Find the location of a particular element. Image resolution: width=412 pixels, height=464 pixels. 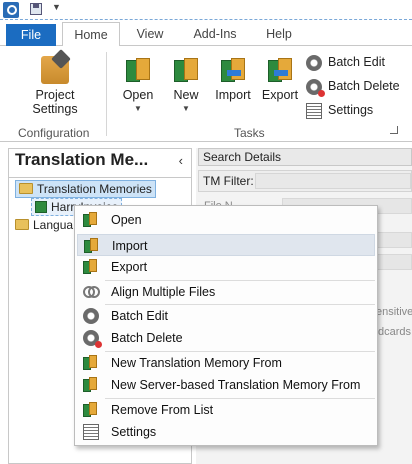

project-settings-icon is located at coordinates (55, 70).